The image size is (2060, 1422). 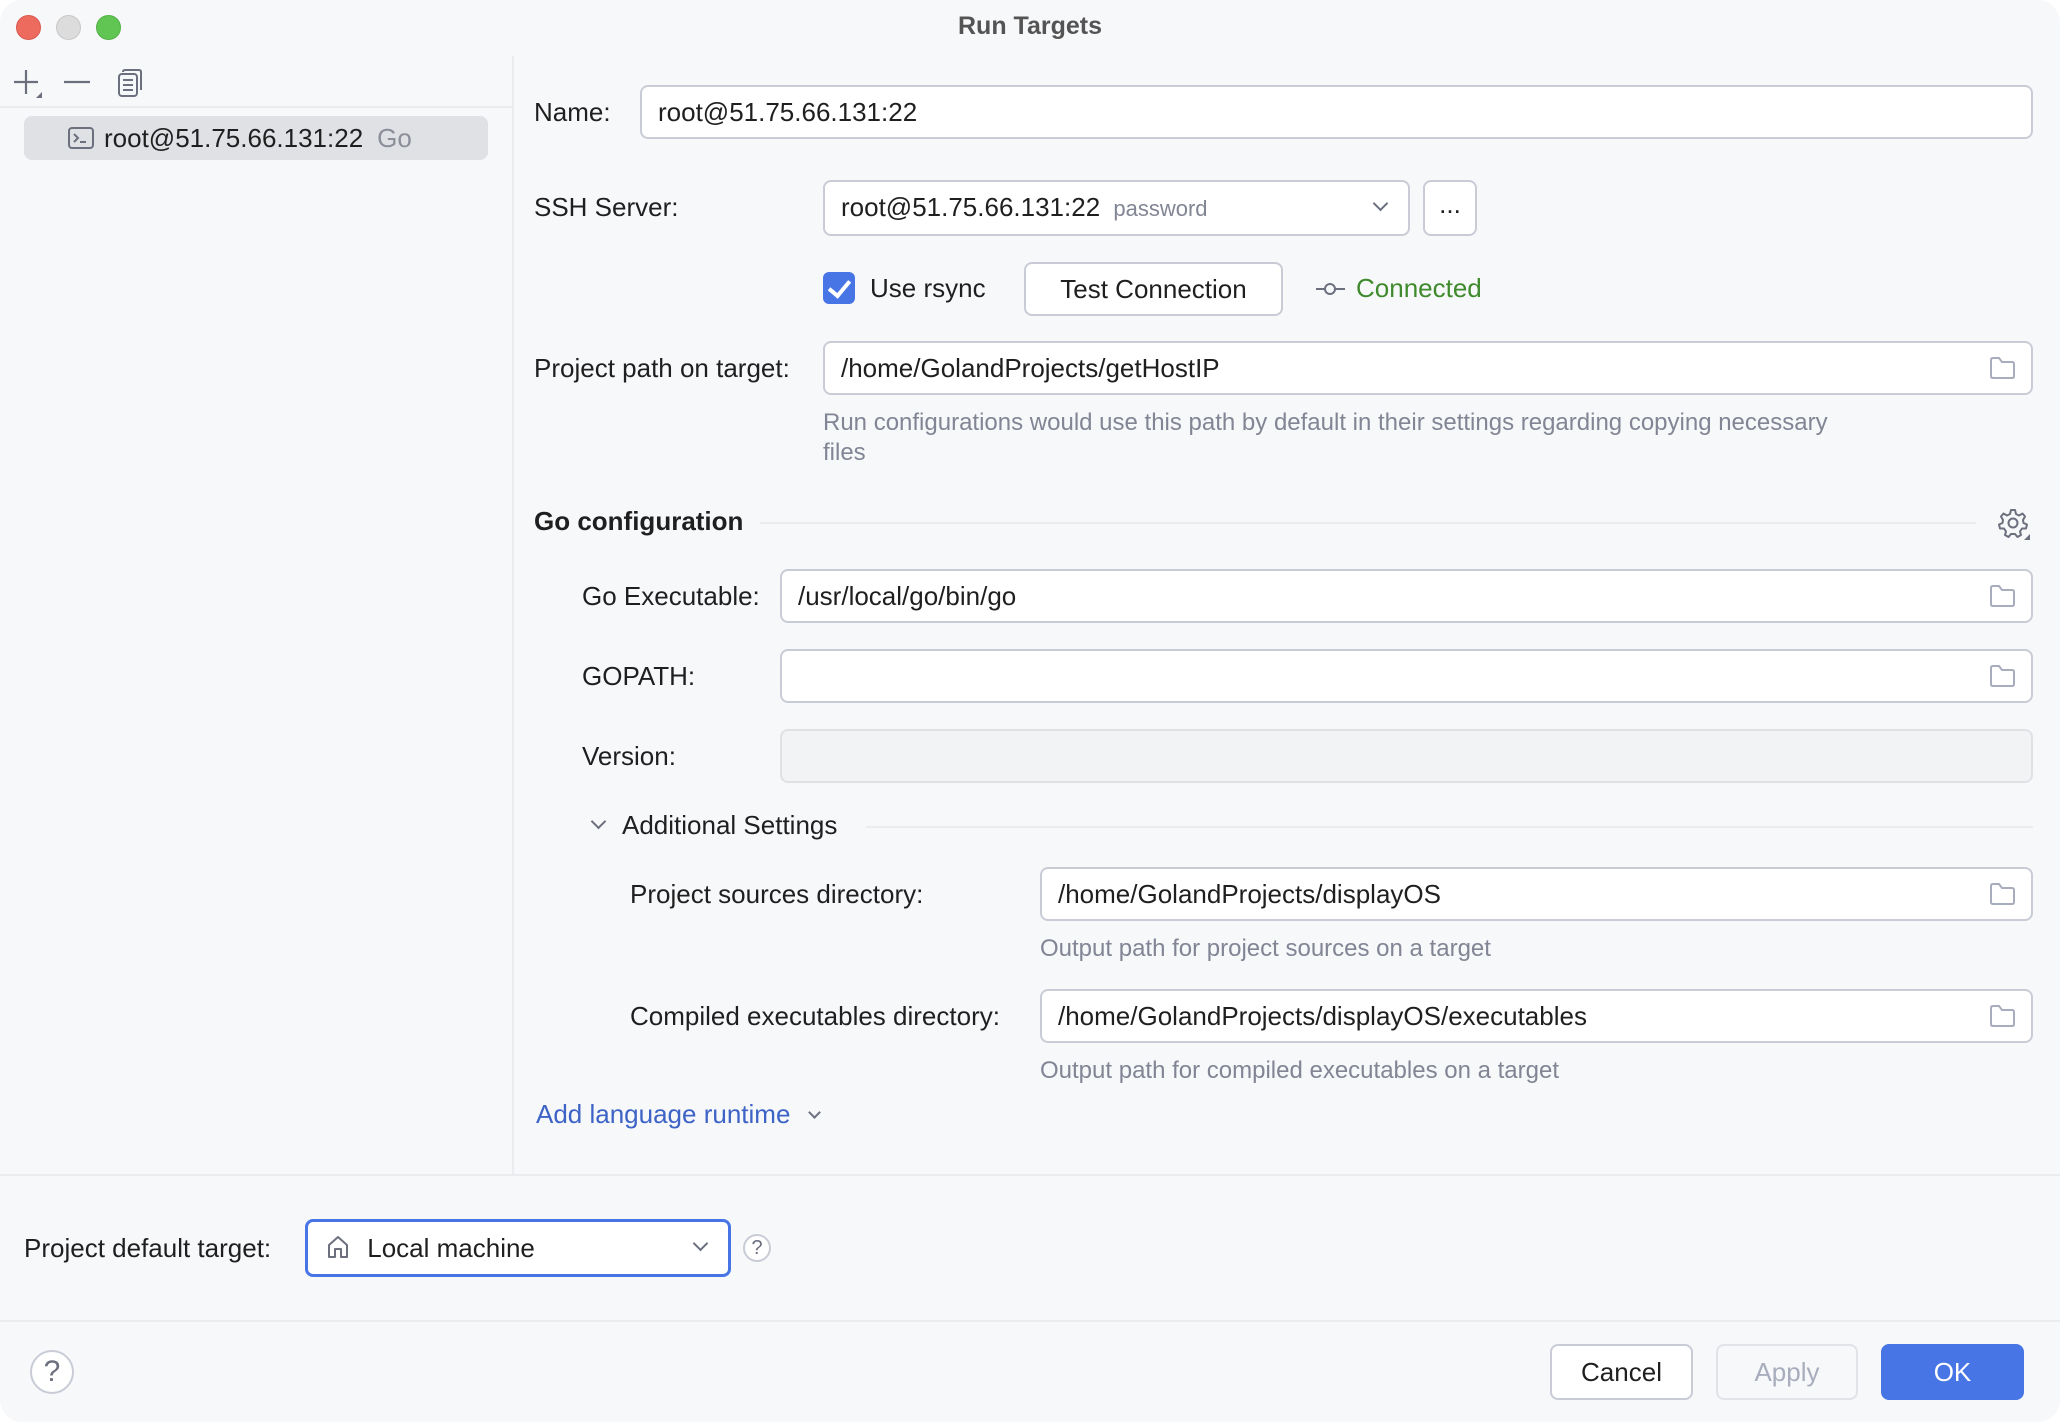 I want to click on cancel-button: Cancel, so click(x=1621, y=1372).